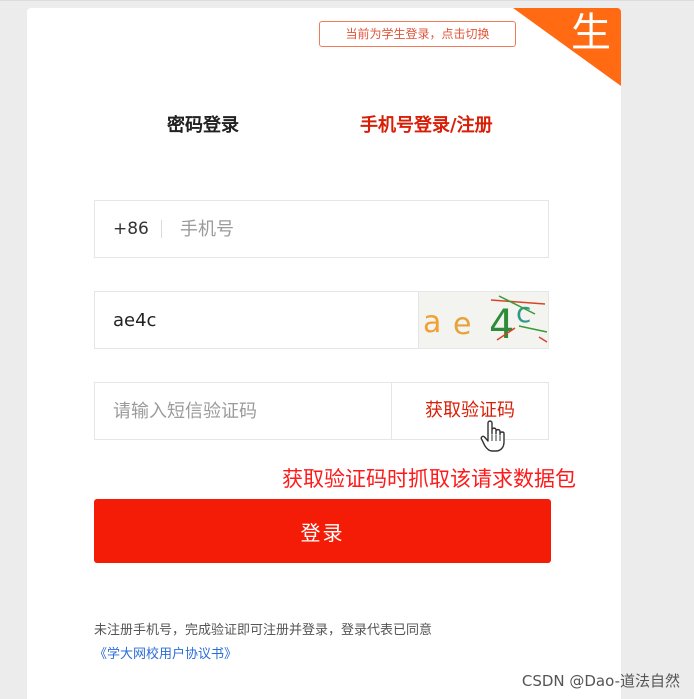 The height and width of the screenshot is (699, 694). What do you see at coordinates (432, 322) in the screenshot?
I see `captcha-char: a` at bounding box center [432, 322].